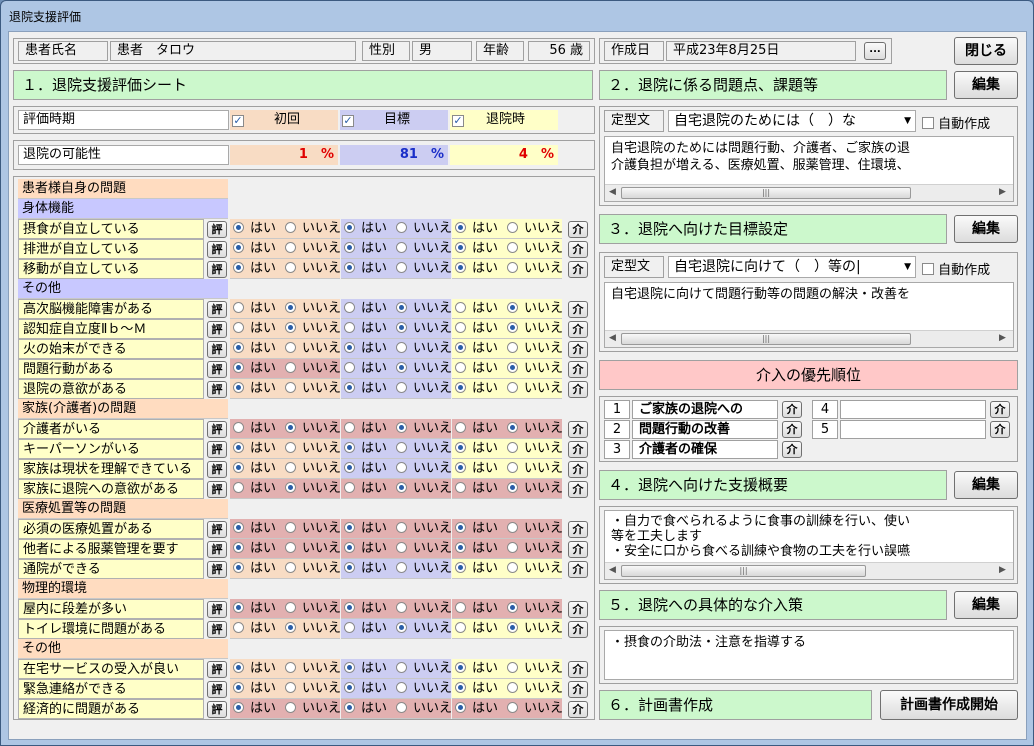  Describe the element at coordinates (458, 121) in the screenshot. I see `col-discharge-checkbox: ✓` at that location.